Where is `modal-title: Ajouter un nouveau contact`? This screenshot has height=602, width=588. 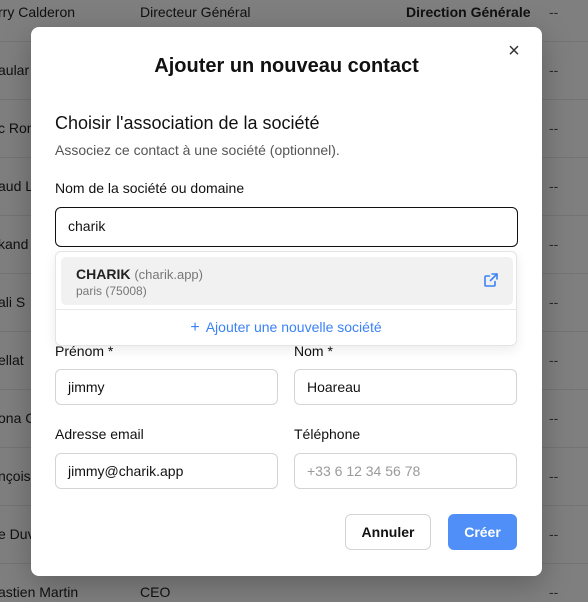
modal-title: Ajouter un nouveau contact is located at coordinates (286, 66).